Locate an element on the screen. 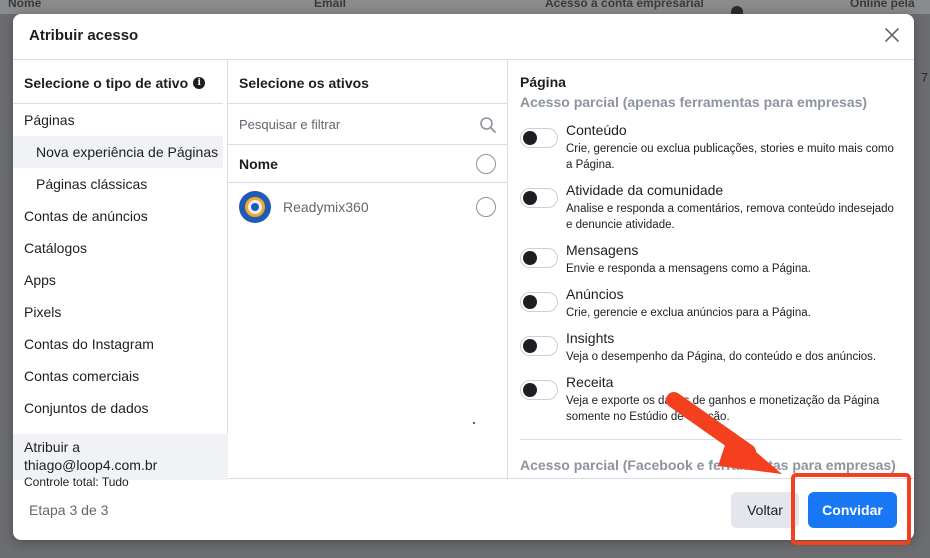  select-all-radio is located at coordinates (486, 164).